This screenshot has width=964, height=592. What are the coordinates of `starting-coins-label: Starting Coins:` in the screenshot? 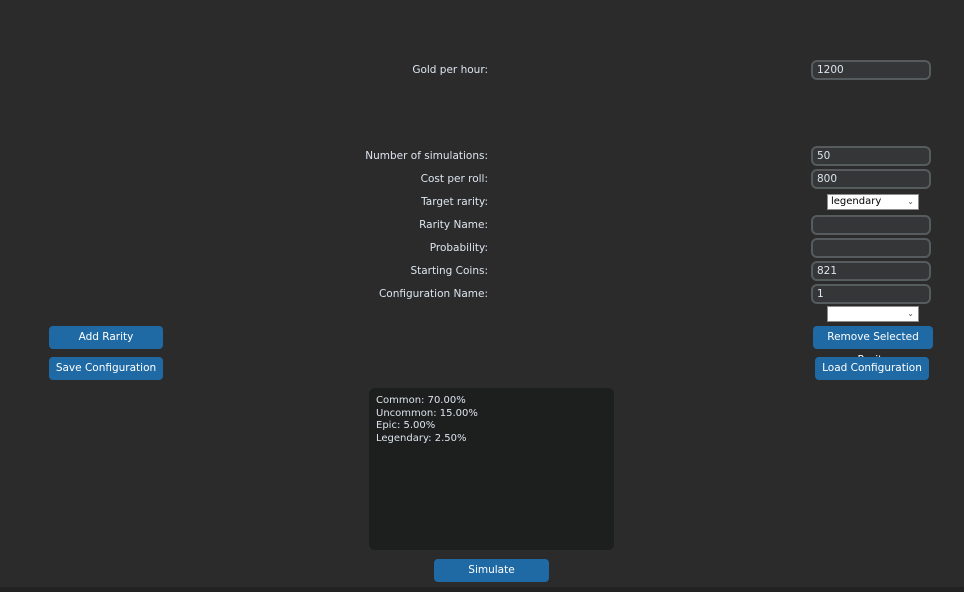 It's located at (449, 271).